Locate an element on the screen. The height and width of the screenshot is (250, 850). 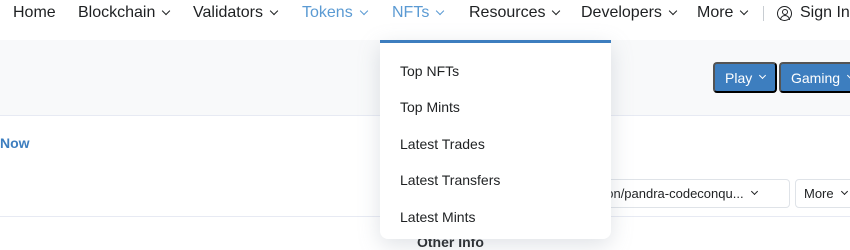
nav-developers-label: Developers is located at coordinates (621, 12).